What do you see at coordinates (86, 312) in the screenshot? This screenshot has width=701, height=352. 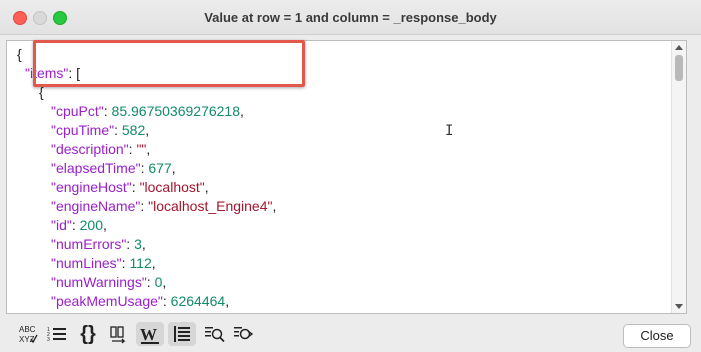 I see `json-key: "repository"` at bounding box center [86, 312].